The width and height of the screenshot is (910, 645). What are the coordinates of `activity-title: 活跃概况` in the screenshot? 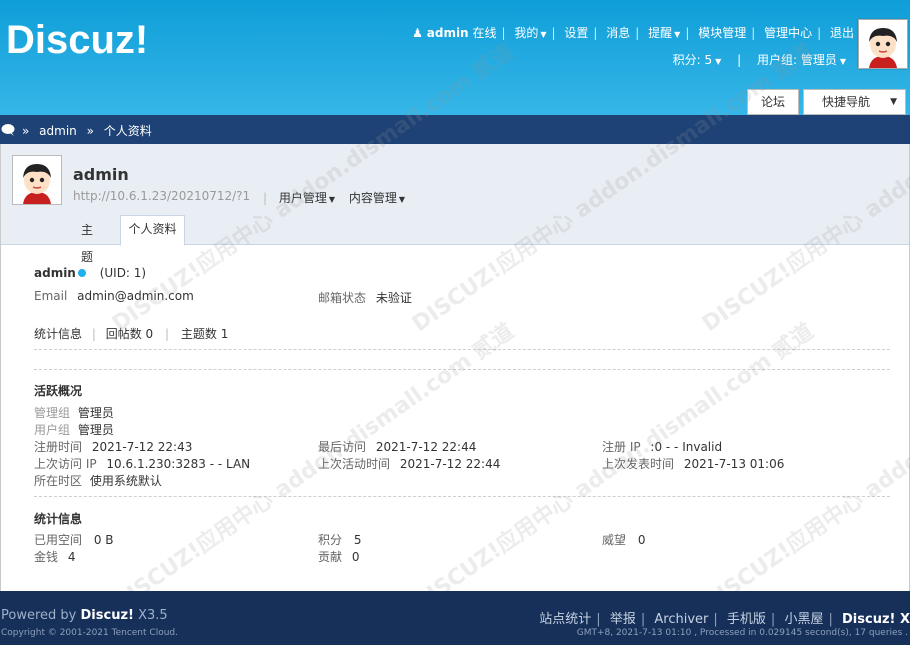 It's located at (58, 391).